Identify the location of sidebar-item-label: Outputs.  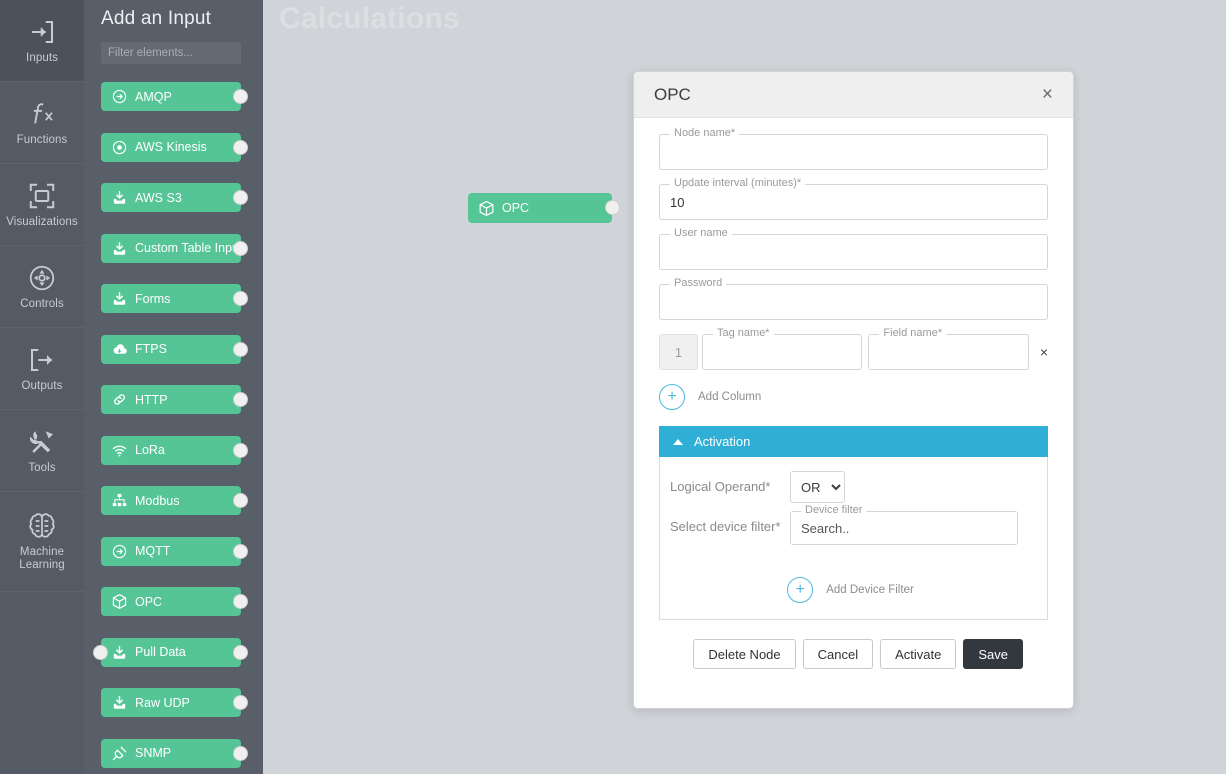
(42, 385).